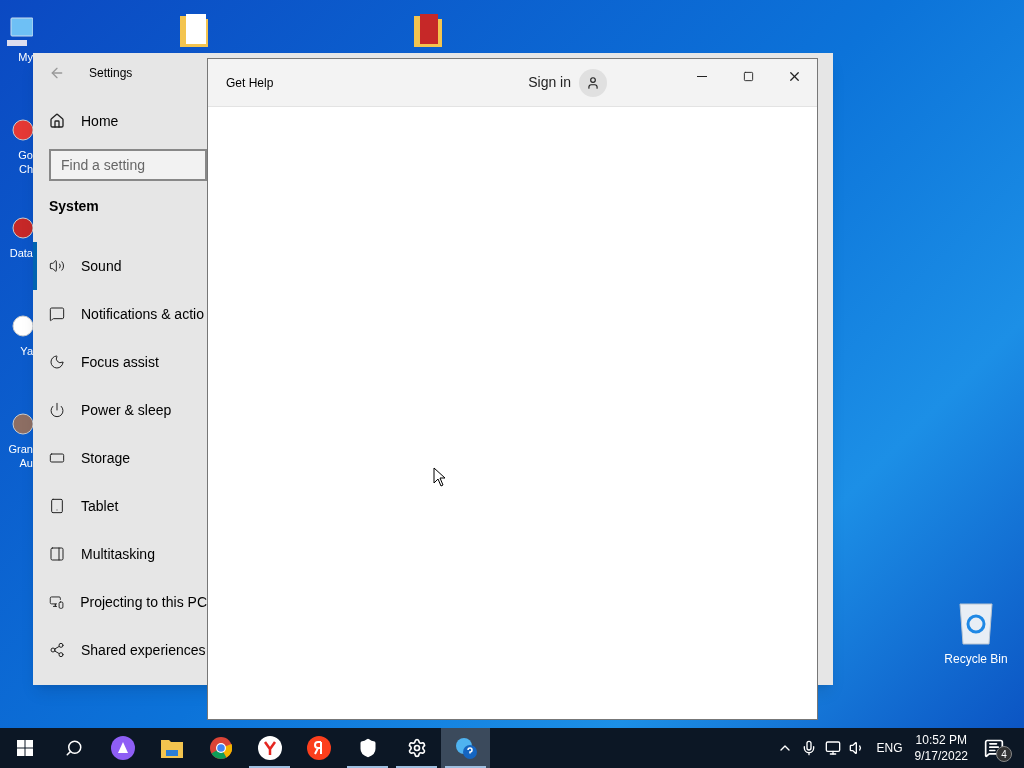 The image size is (1024, 768). I want to click on icon-label: Recycle Bin, so click(976, 659).